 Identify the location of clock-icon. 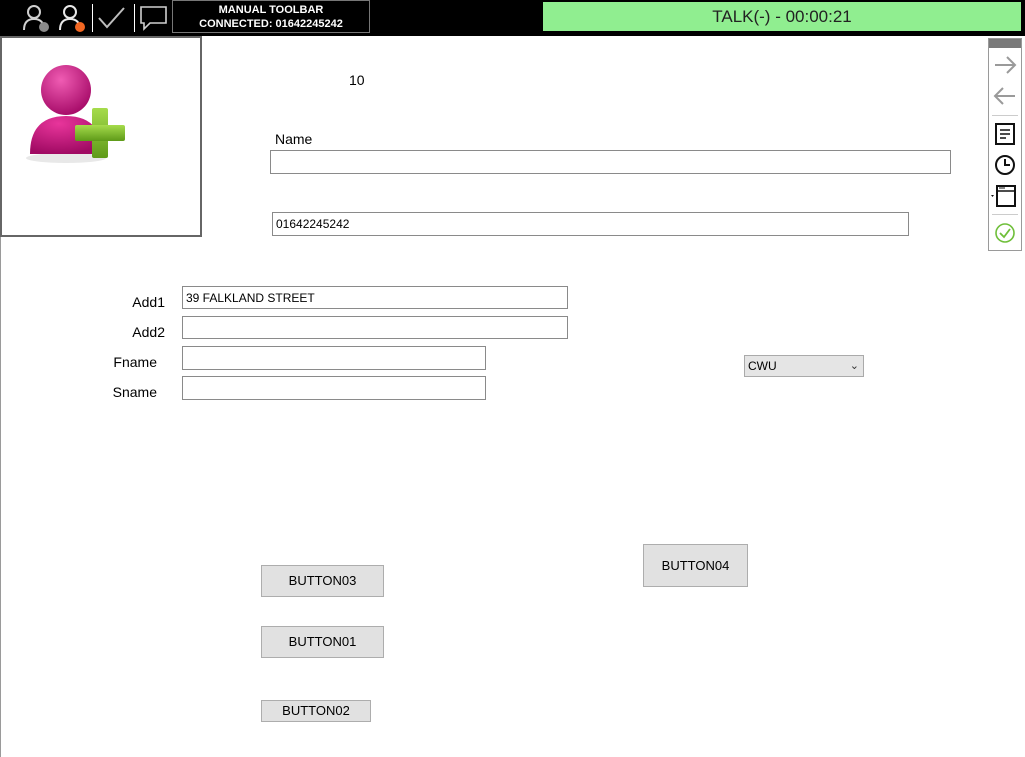
(1005, 165).